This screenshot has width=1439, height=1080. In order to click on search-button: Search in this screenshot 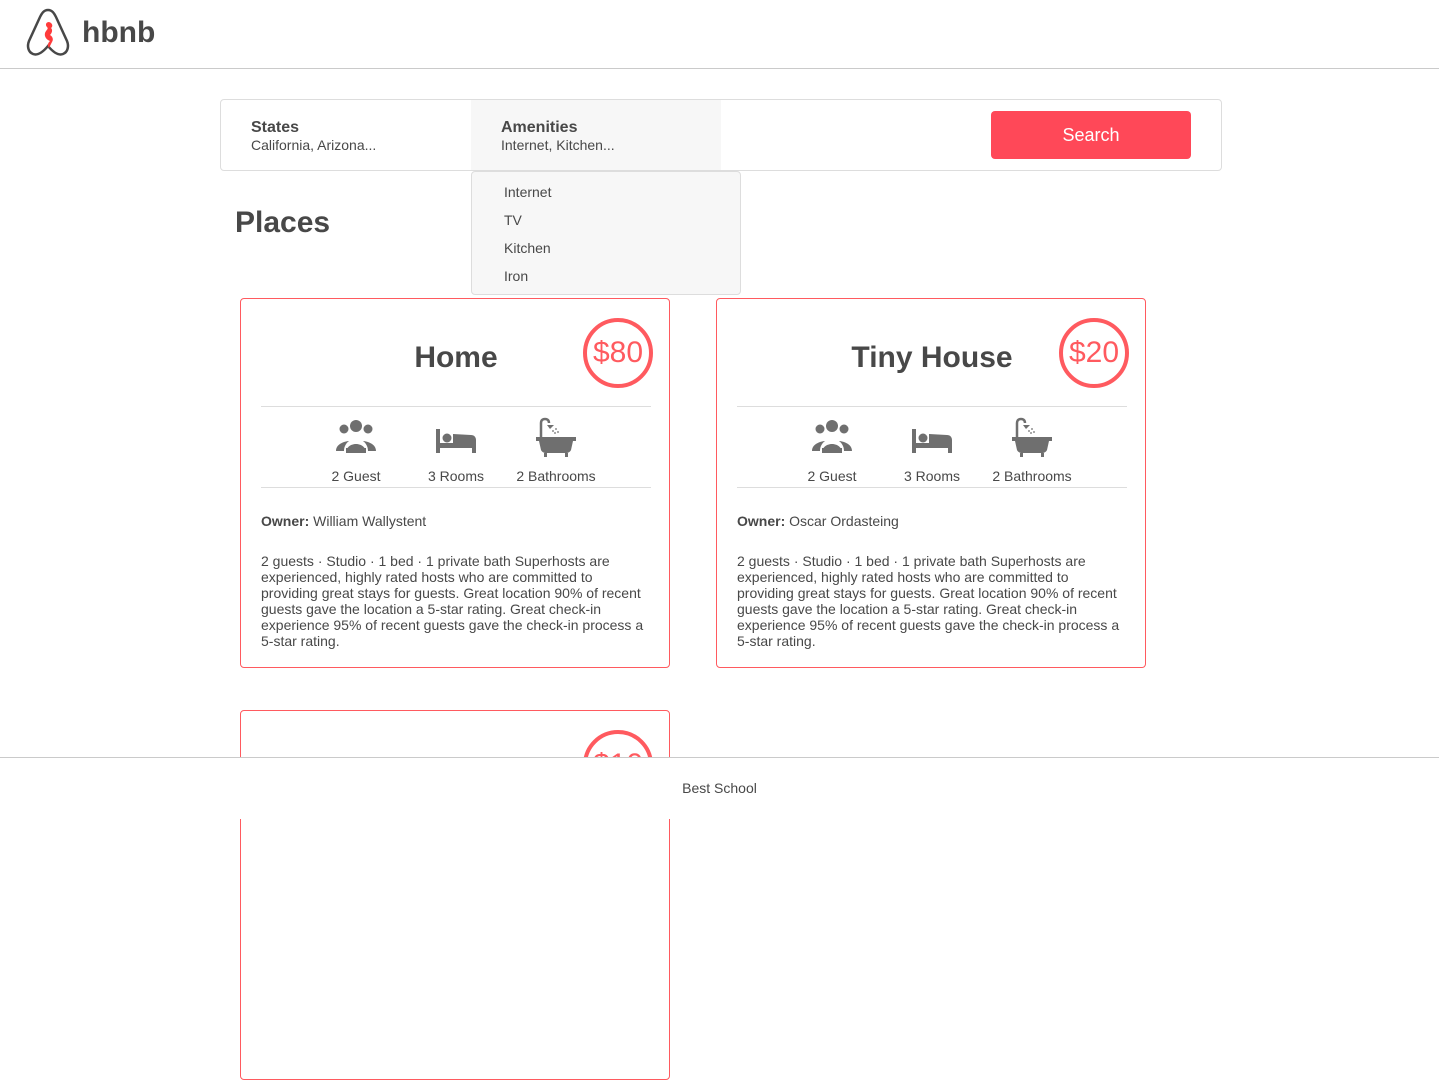, I will do `click(1091, 135)`.